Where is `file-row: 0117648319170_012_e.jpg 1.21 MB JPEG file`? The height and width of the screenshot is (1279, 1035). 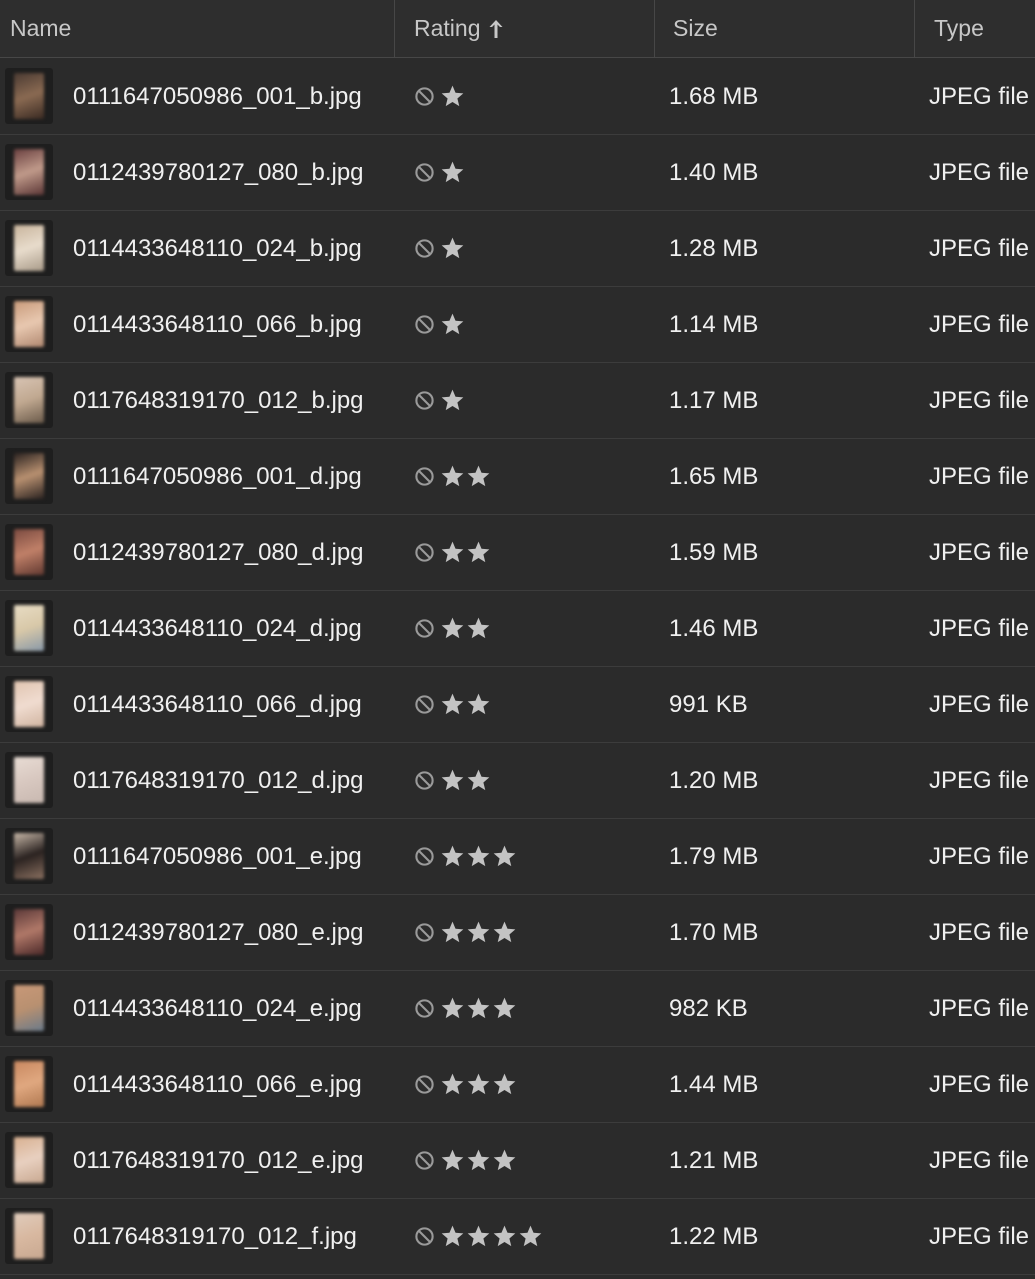 file-row: 0117648319170_012_e.jpg 1.21 MB JPEG file is located at coordinates (517, 1161).